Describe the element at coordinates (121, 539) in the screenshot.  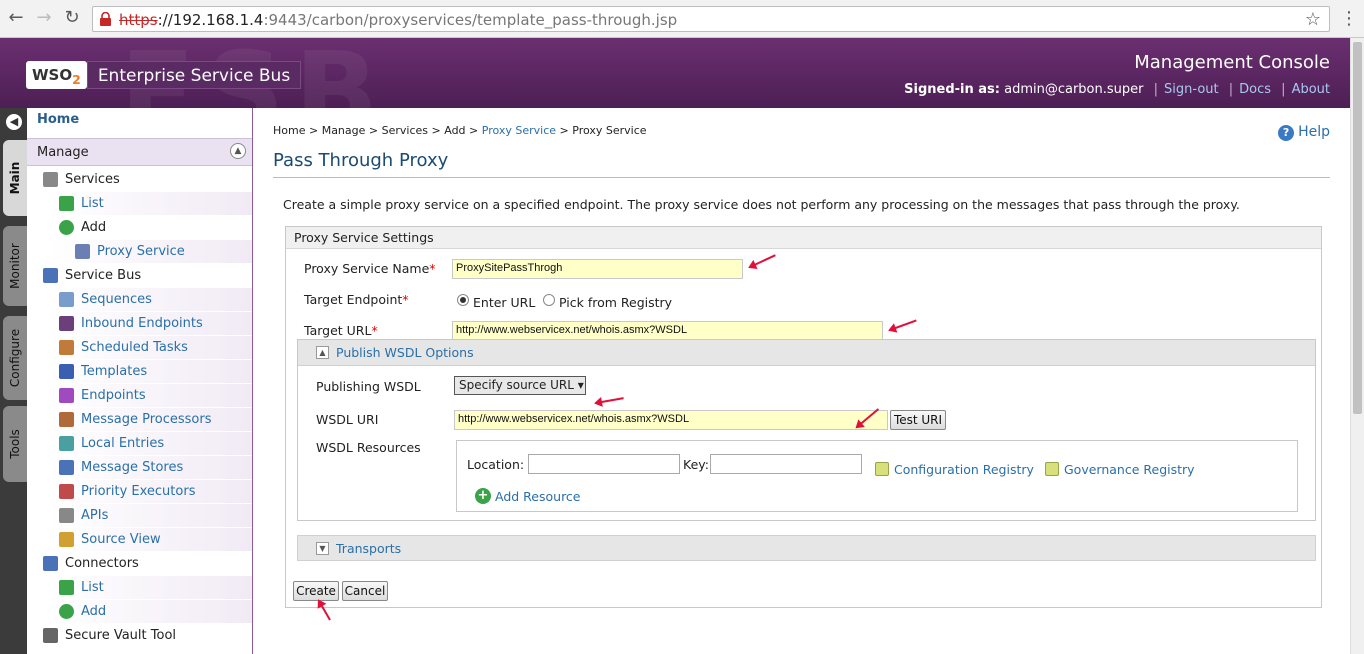
I see `sidebar-item-label: Source View` at that location.